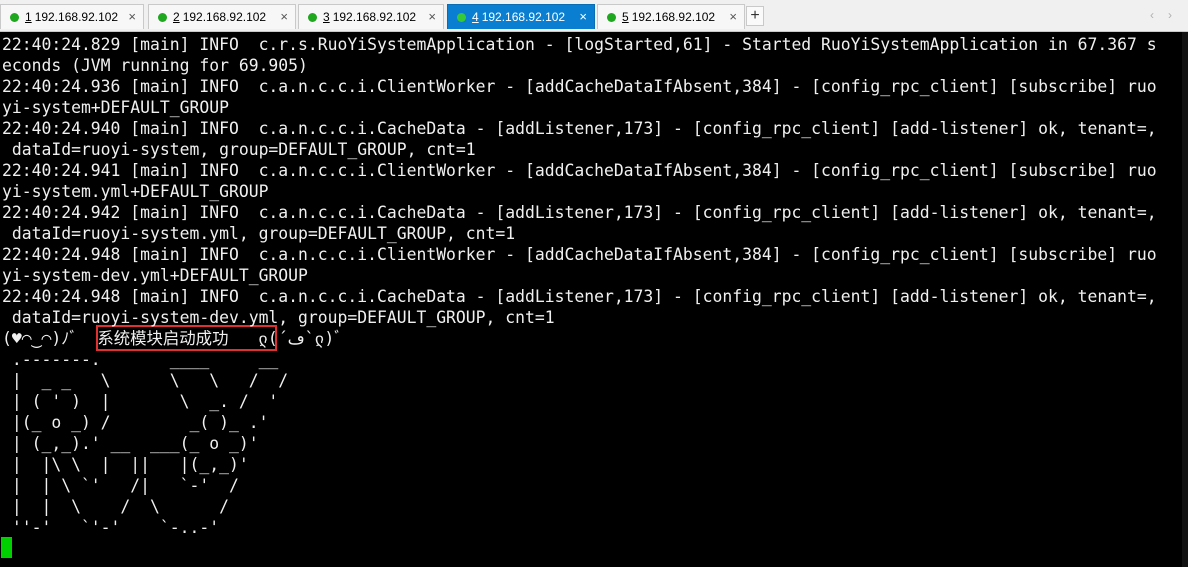 Image resolution: width=1188 pixels, height=567 pixels. What do you see at coordinates (120, 485) in the screenshot?
I see `console-line: | | \ `' /| `-' /` at bounding box center [120, 485].